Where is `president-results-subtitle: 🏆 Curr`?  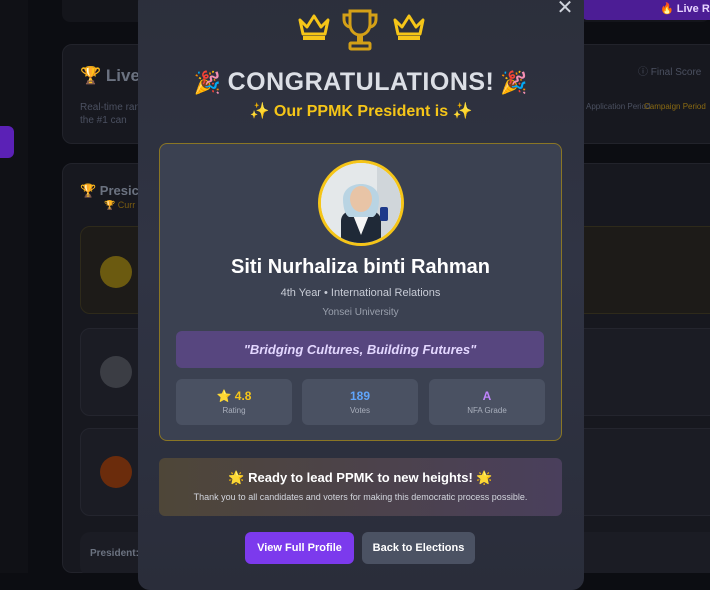 president-results-subtitle: 🏆 Curr is located at coordinates (120, 205).